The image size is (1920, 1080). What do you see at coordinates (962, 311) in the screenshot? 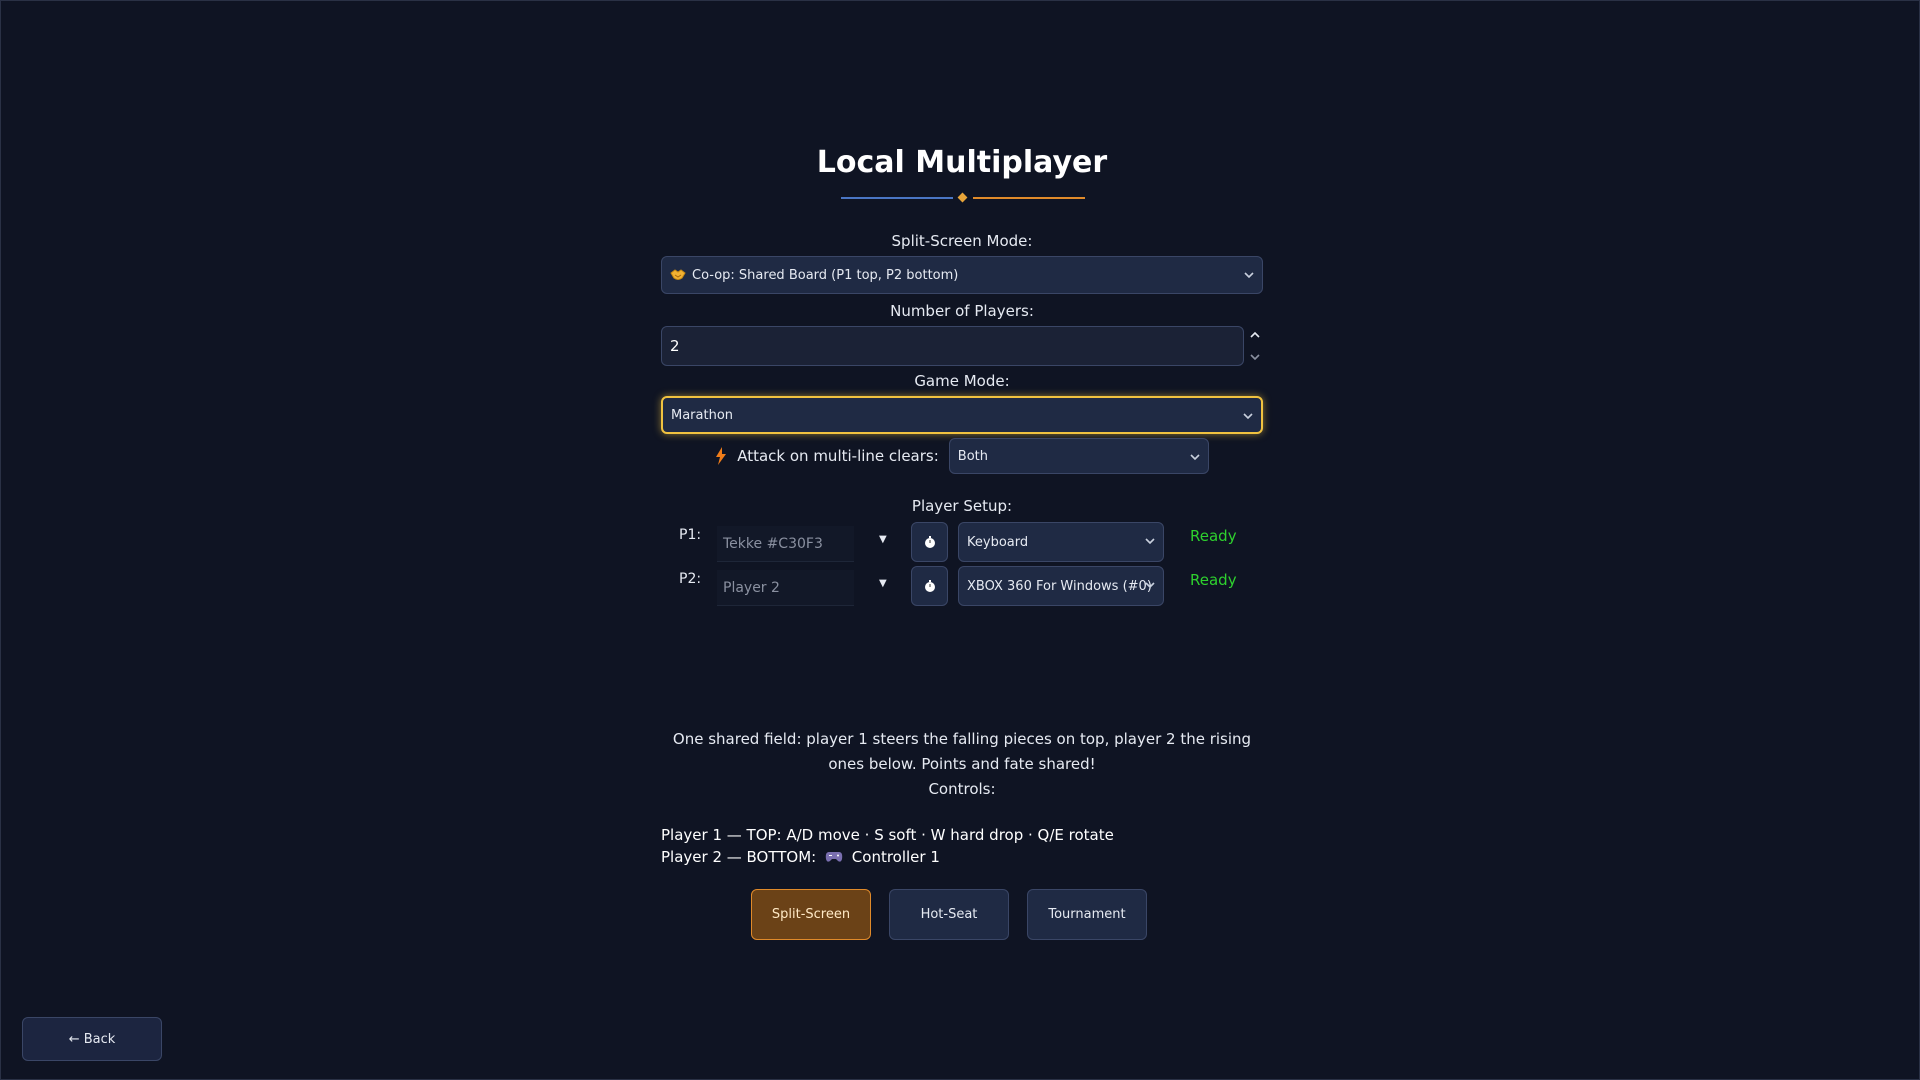
I see `number-of-players-label: Number of Players:` at bounding box center [962, 311].